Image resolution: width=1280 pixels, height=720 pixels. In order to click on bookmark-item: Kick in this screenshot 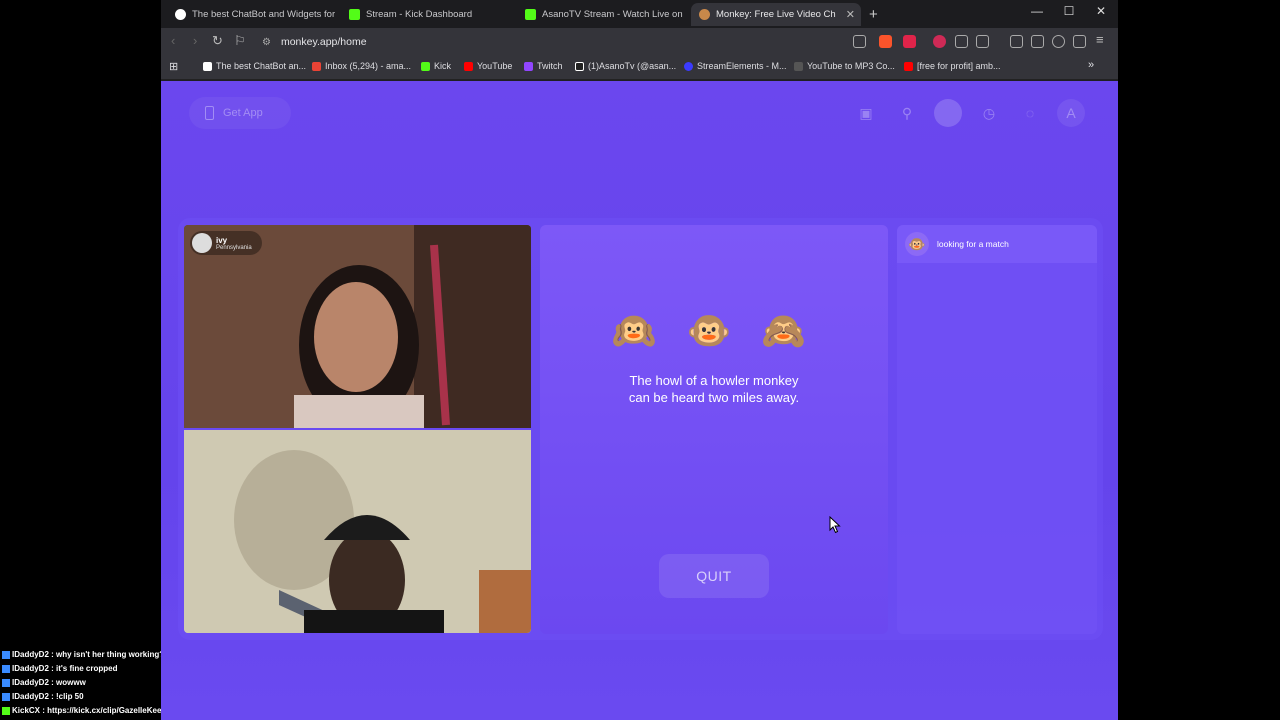, I will do `click(436, 66)`.